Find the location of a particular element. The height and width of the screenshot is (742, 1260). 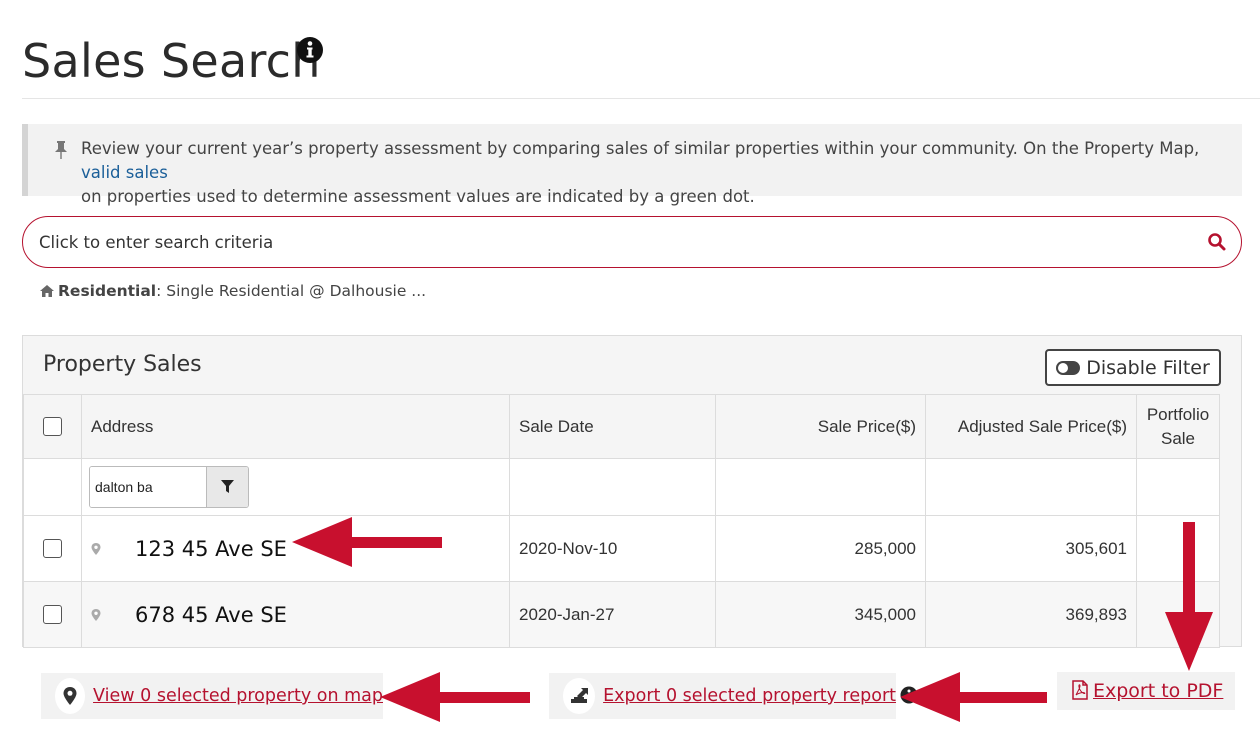

search-input is located at coordinates (614, 242).